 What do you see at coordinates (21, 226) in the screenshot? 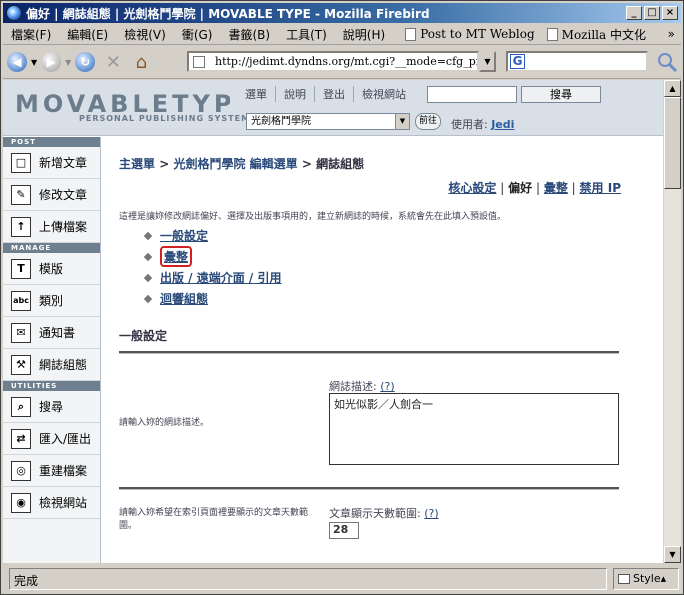
I see `upload-icon: ↑` at bounding box center [21, 226].